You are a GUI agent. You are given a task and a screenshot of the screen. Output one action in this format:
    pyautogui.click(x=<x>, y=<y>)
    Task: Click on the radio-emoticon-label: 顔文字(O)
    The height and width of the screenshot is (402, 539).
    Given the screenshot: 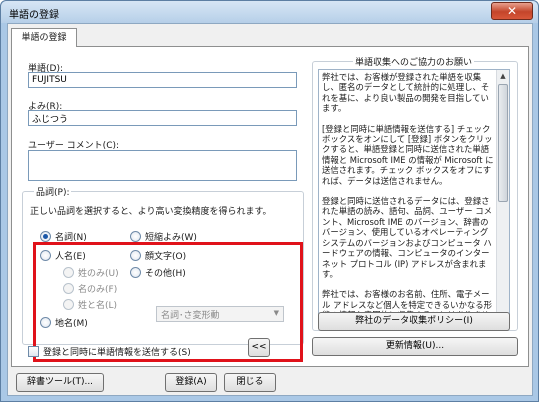 What is the action you would take?
    pyautogui.click(x=166, y=257)
    